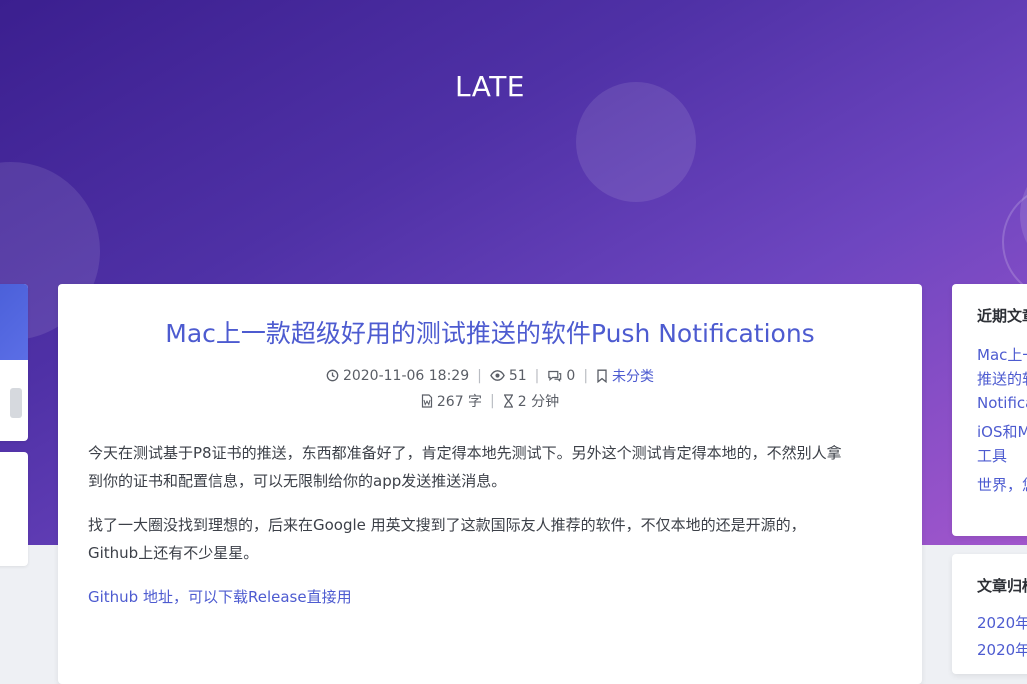  What do you see at coordinates (14, 322) in the screenshot?
I see `profile-card-banner` at bounding box center [14, 322].